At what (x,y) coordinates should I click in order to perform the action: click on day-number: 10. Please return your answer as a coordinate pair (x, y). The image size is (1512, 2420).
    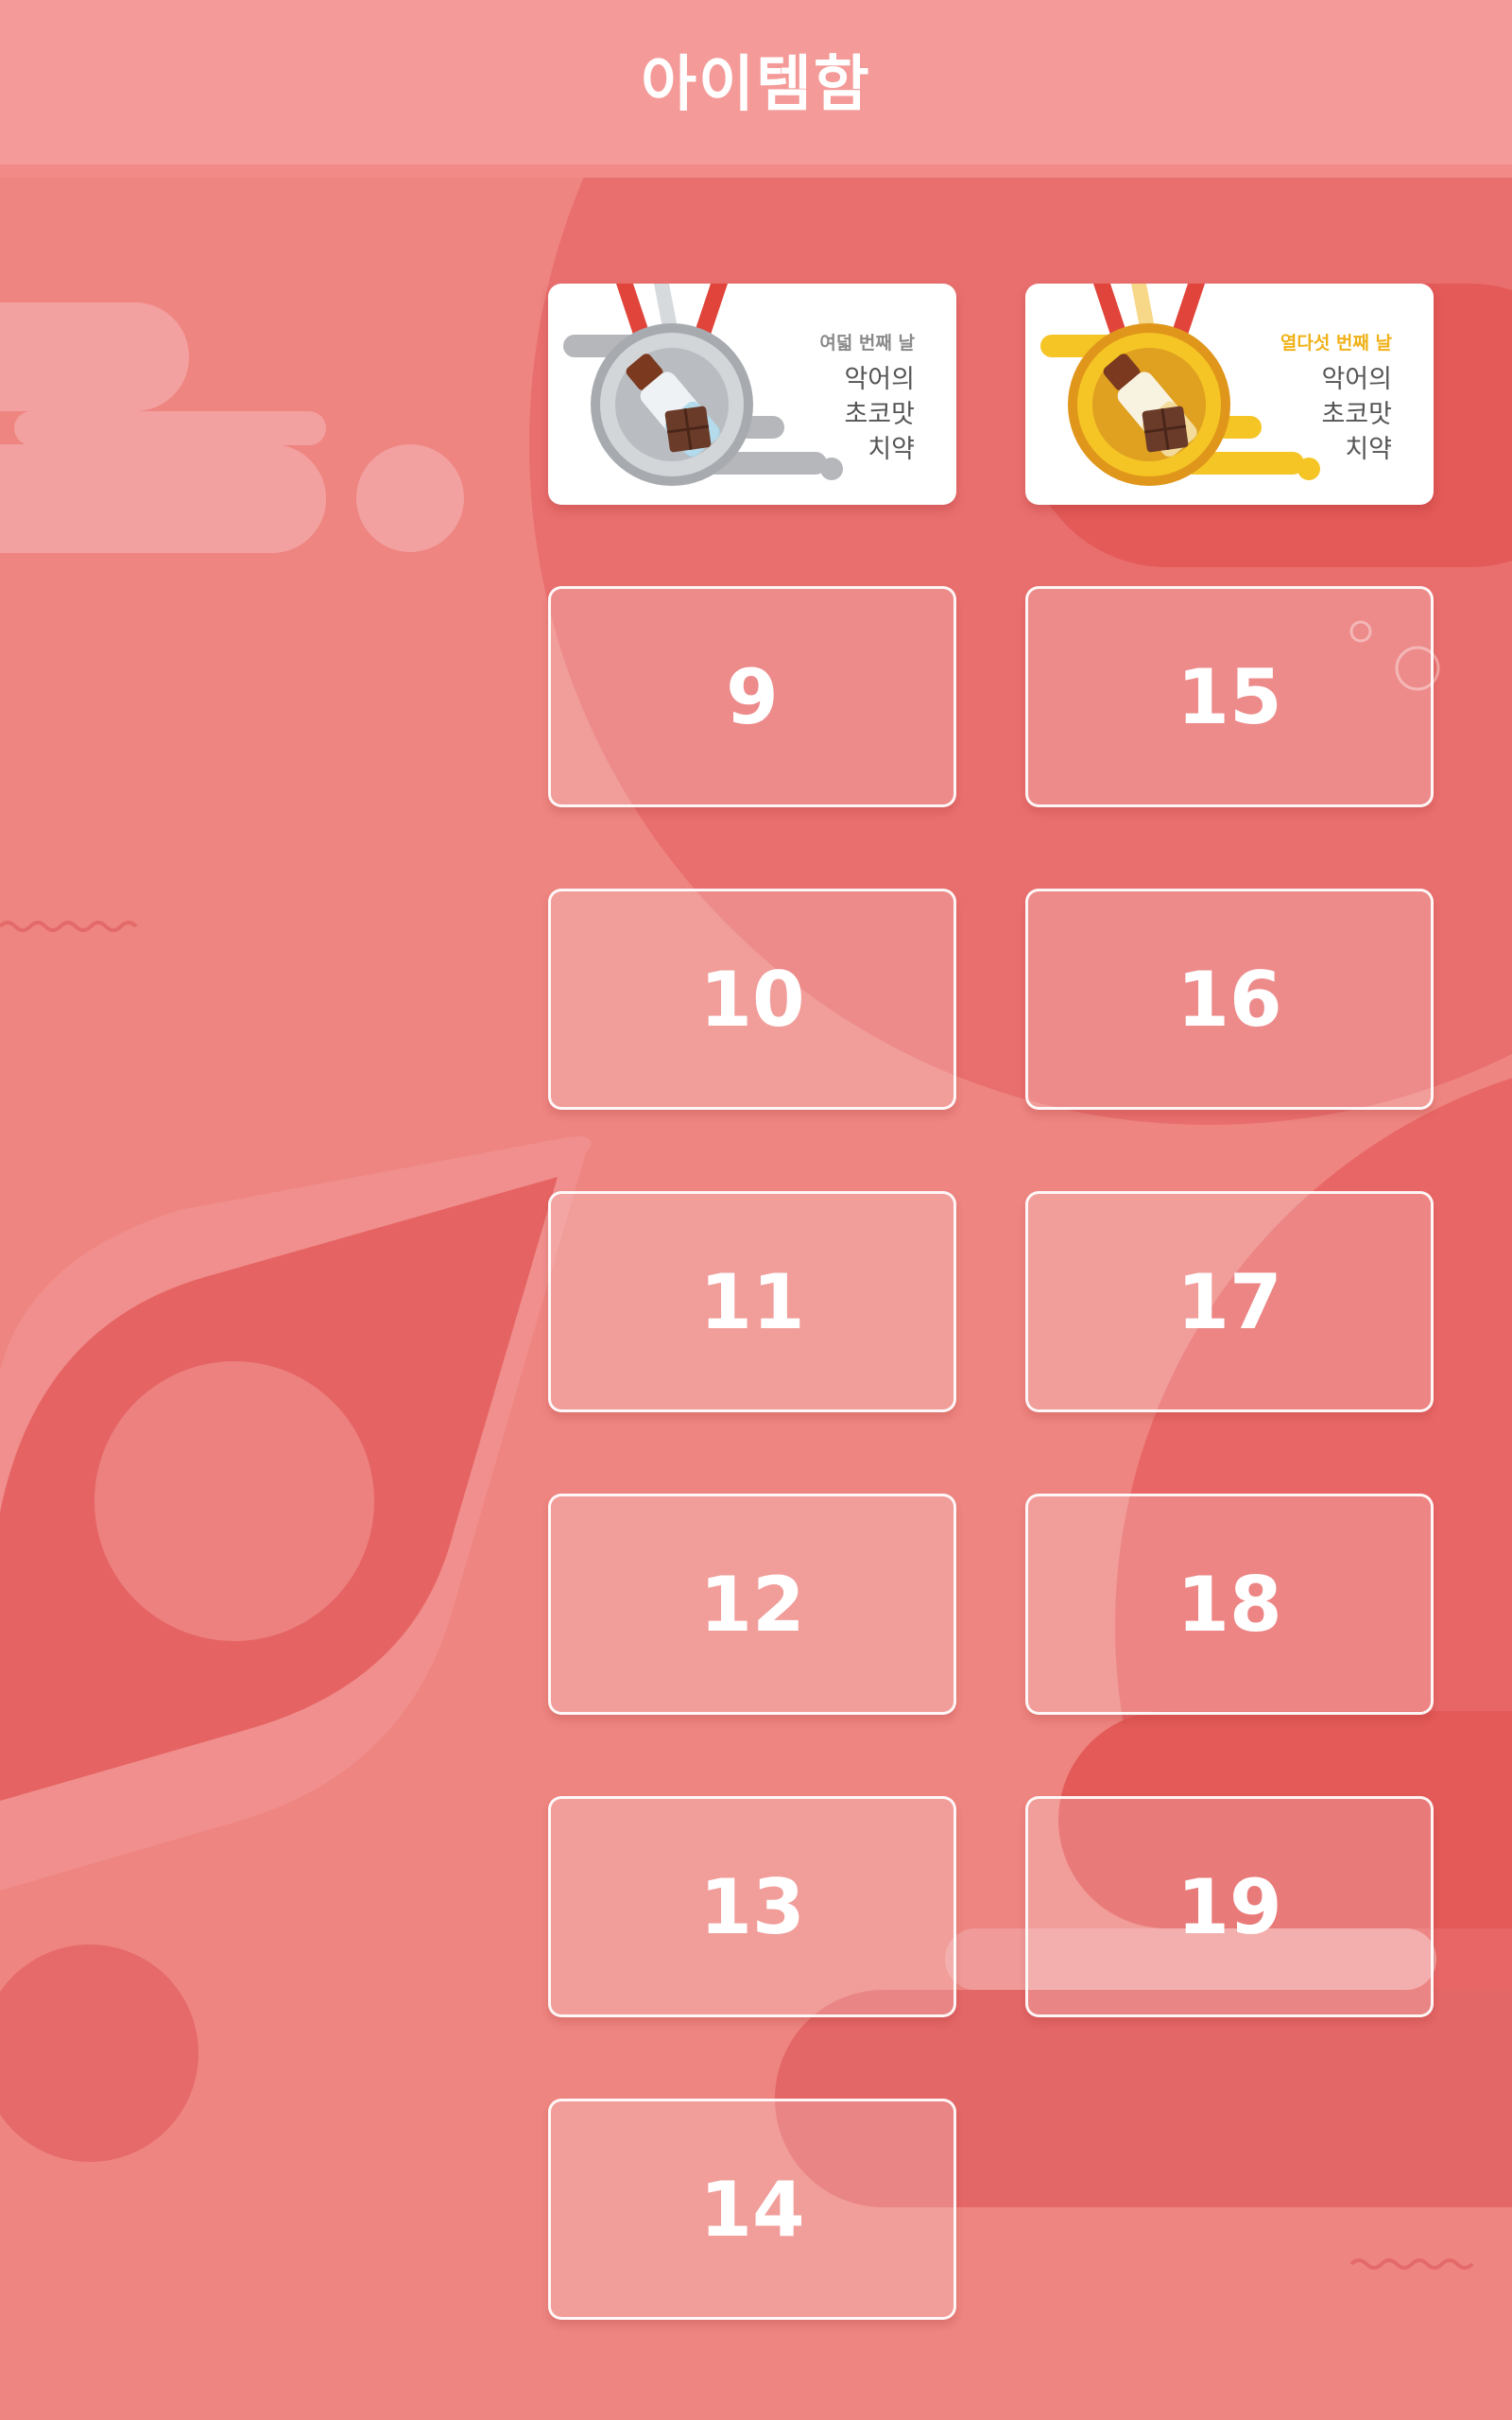
    Looking at the image, I should click on (752, 999).